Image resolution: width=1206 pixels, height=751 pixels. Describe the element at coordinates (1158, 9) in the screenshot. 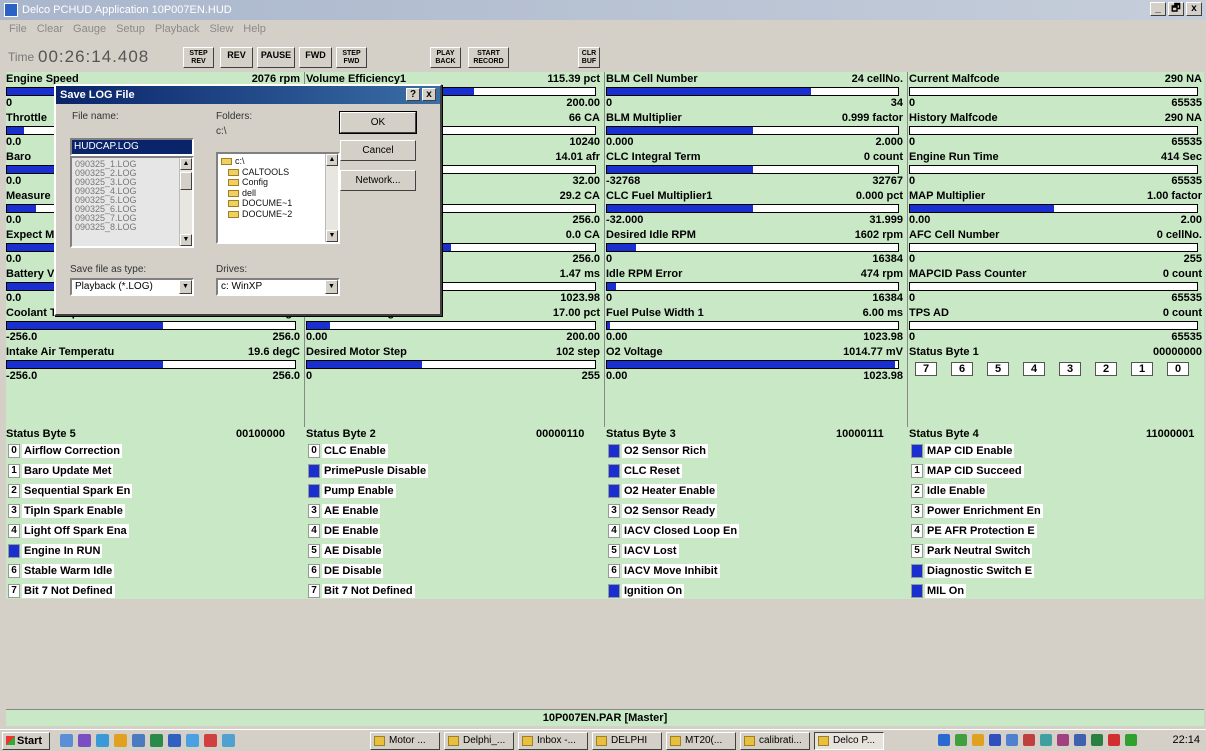

I see `minimize-button: _` at that location.